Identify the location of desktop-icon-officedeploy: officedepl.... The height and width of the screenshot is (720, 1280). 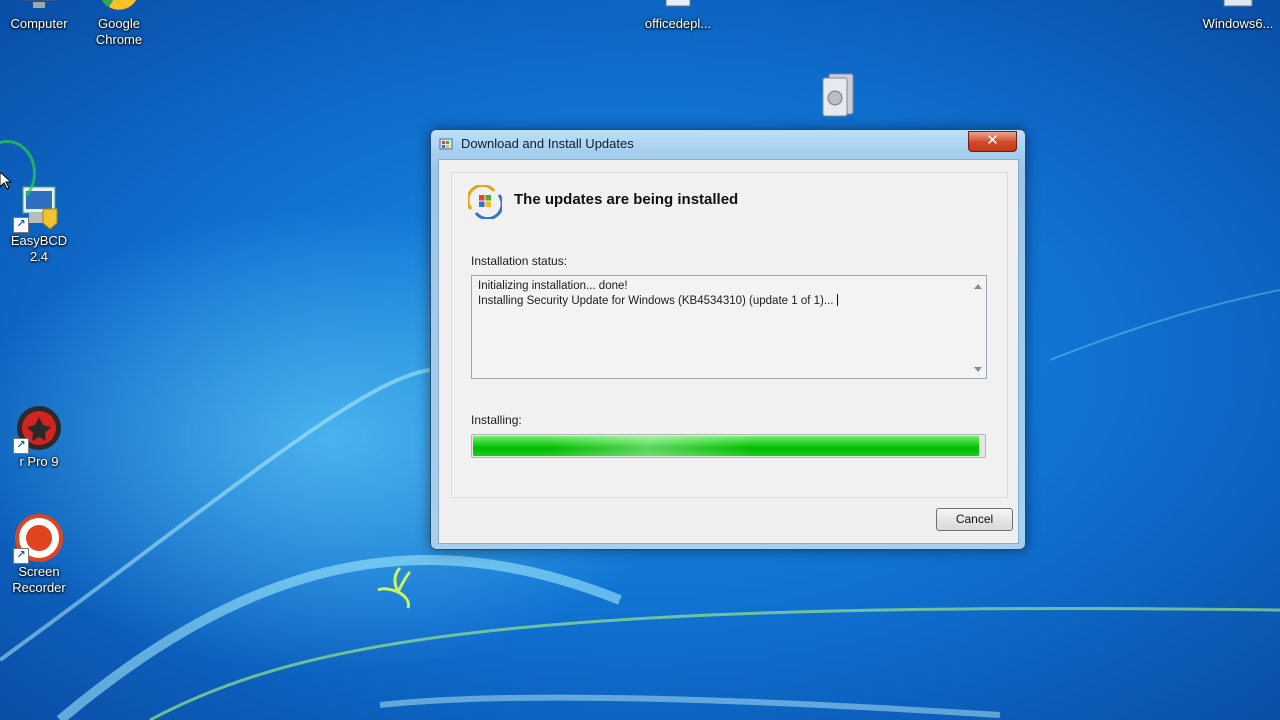
(678, 16).